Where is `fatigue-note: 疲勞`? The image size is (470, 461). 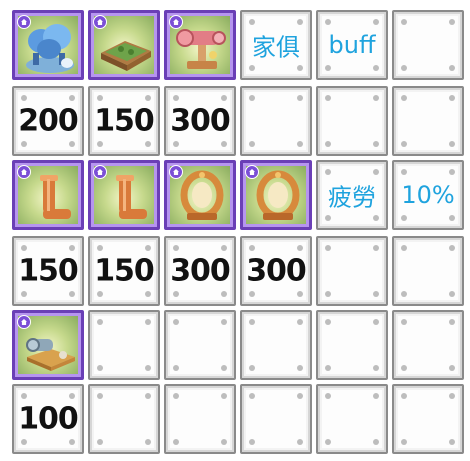 fatigue-note: 疲勞 is located at coordinates (352, 195).